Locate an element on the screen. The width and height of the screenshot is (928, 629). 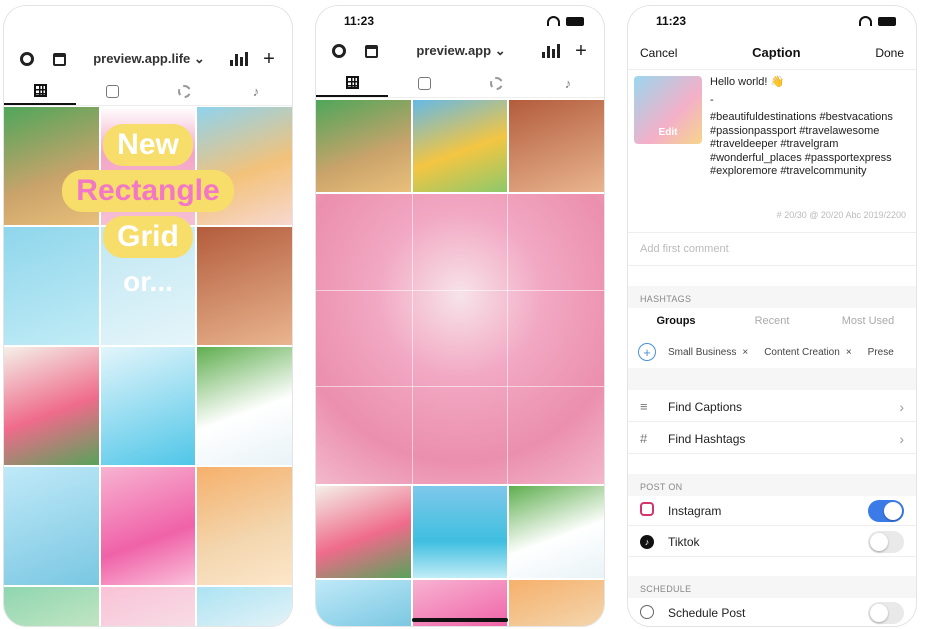
schedule-toggle is located at coordinates (886, 613).